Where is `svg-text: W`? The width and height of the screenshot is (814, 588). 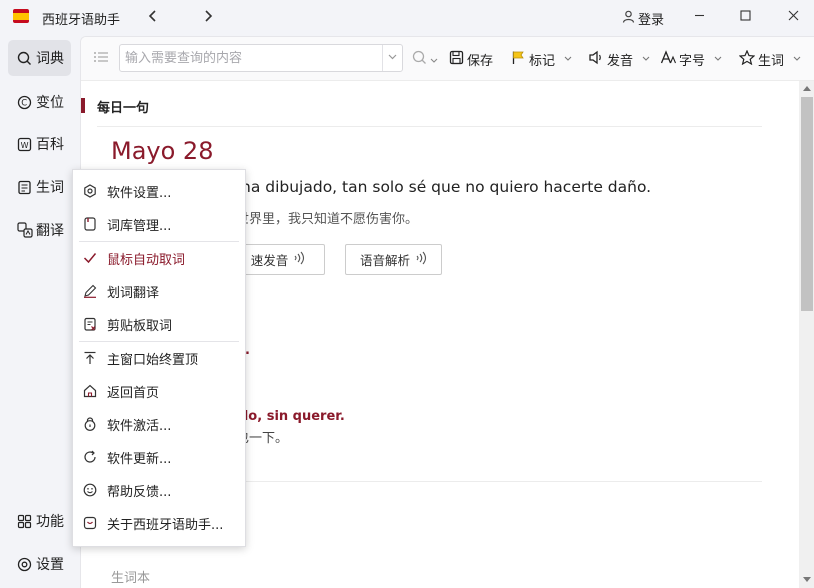
svg-text: W is located at coordinates (25, 145).